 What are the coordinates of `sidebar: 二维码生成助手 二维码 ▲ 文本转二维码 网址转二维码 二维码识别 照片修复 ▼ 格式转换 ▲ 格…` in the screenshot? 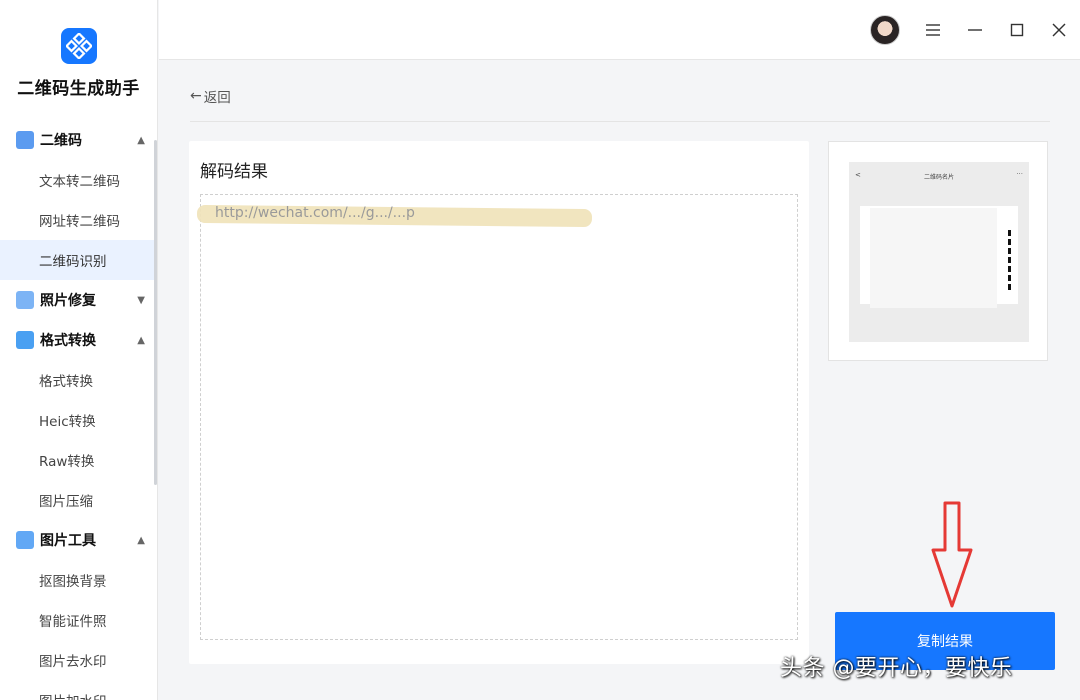 It's located at (79, 350).